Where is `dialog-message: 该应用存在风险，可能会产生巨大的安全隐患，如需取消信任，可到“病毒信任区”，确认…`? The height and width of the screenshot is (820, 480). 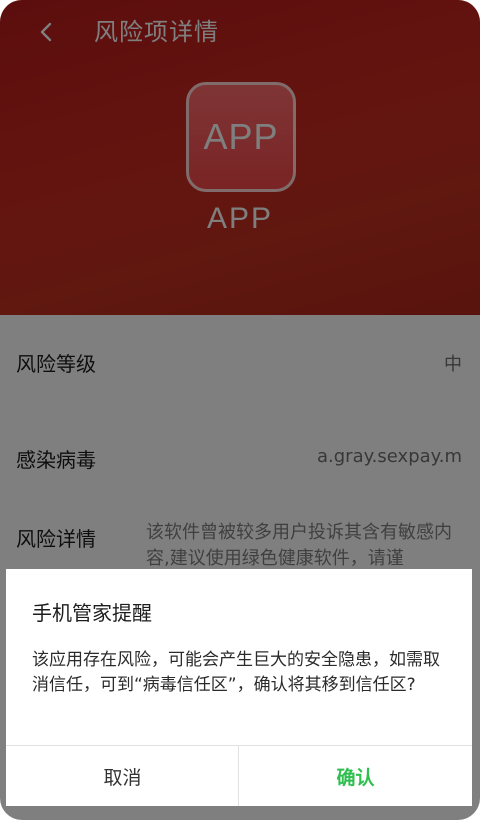
dialog-message: 该应用存在风险，可能会产生巨大的安全隐患，如需取消信任，可到“病毒信任区”，确认… is located at coordinates (236, 672).